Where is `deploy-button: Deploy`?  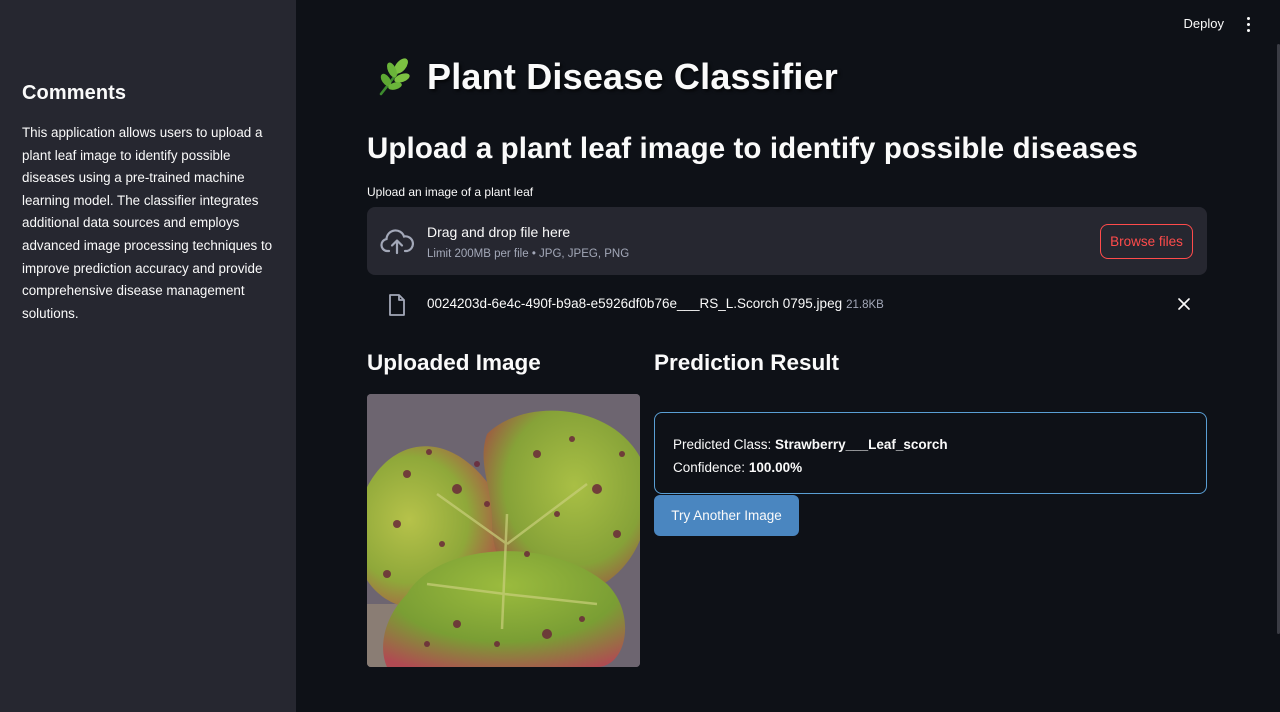 deploy-button: Deploy is located at coordinates (1204, 23).